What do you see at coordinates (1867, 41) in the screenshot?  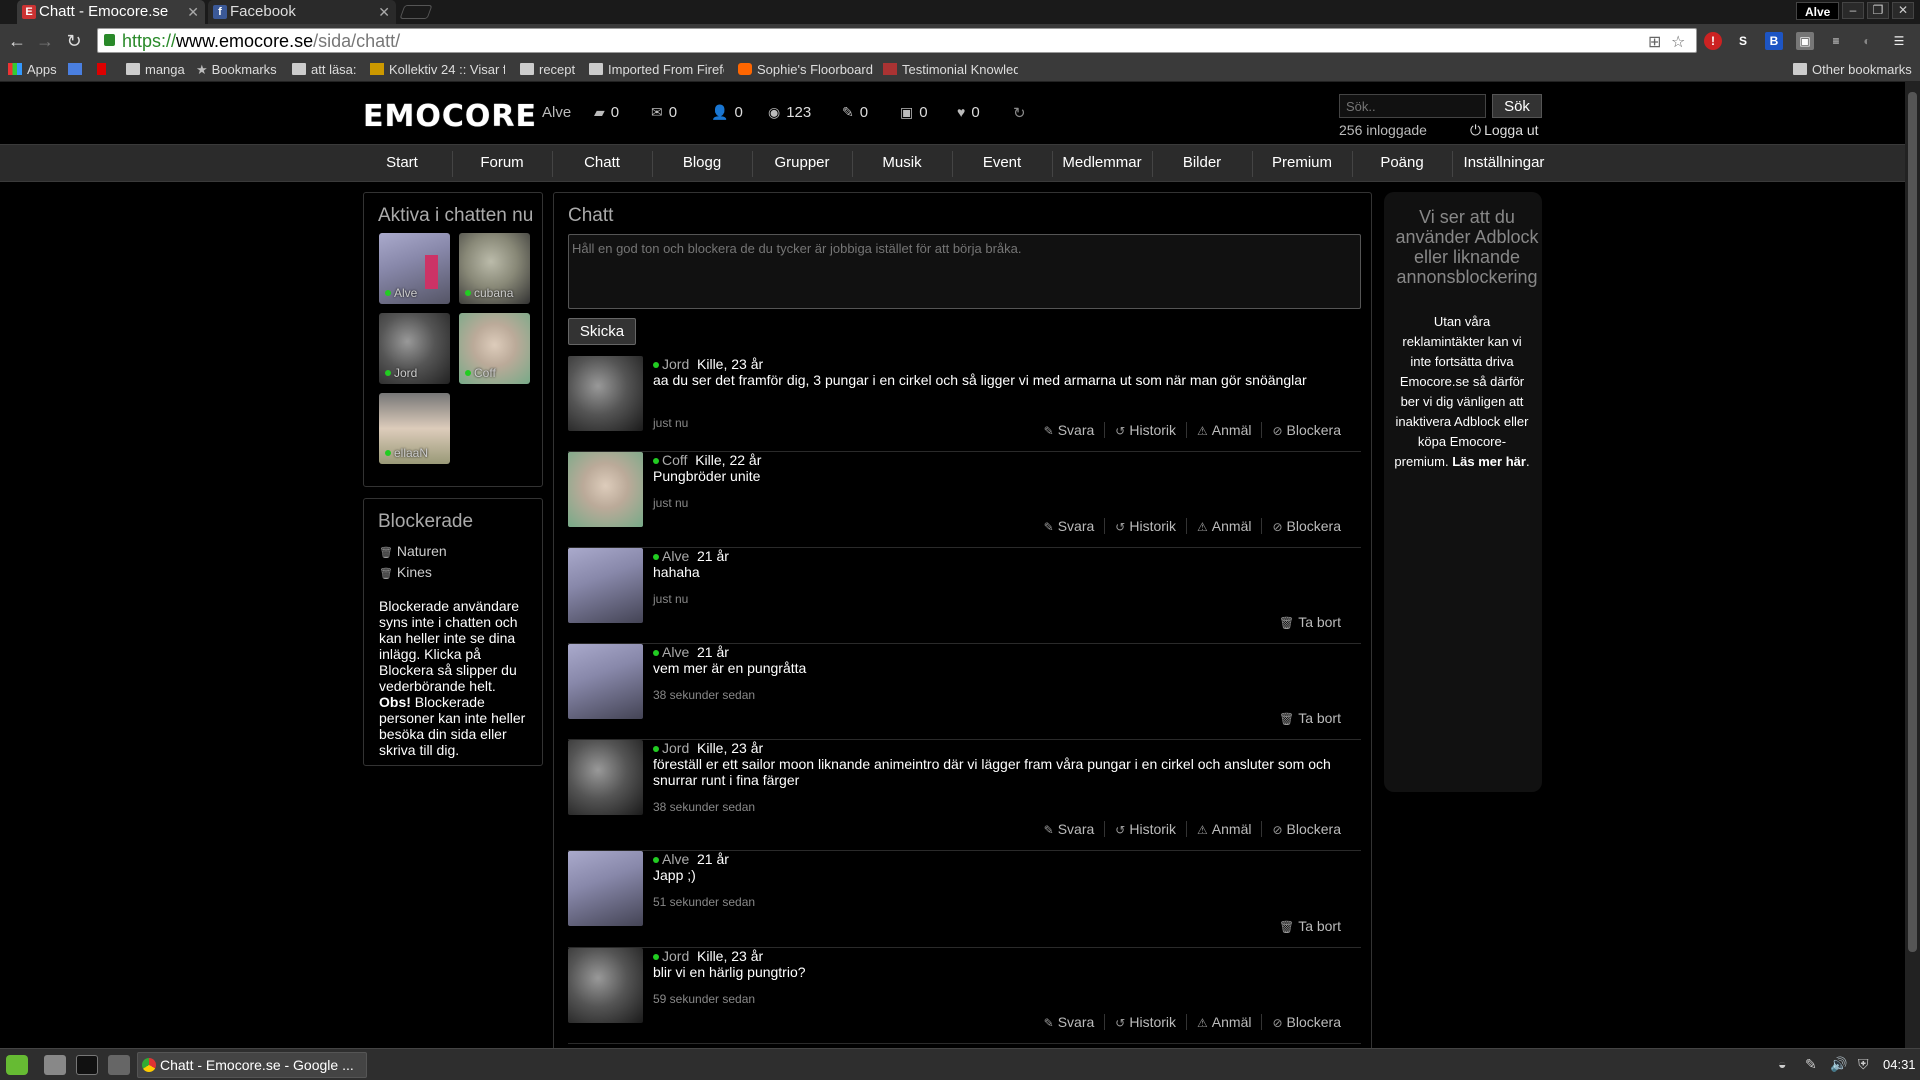 I see `extension-grey-icon: ◐` at bounding box center [1867, 41].